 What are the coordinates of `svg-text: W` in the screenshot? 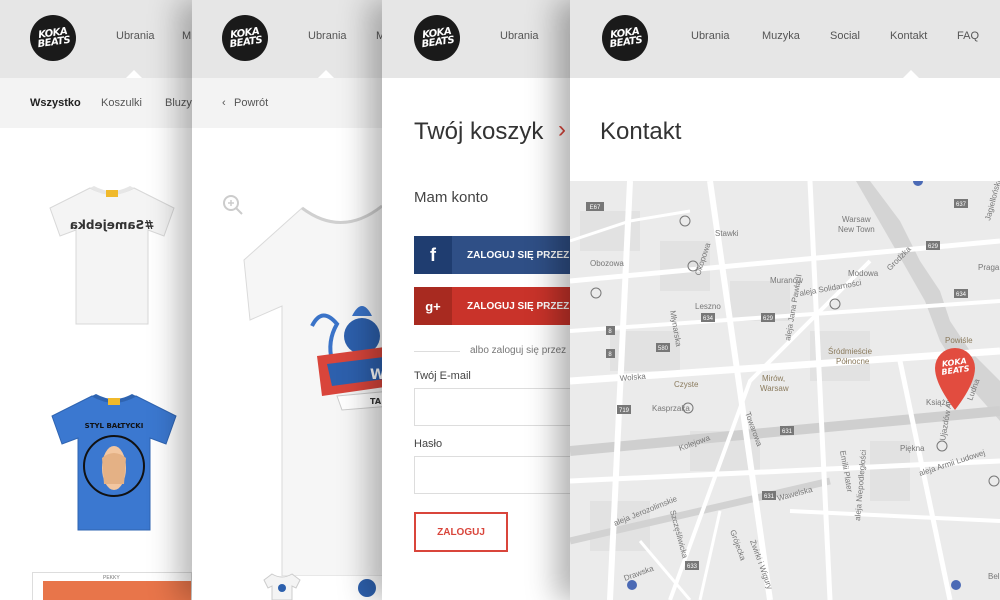 It's located at (376, 375).